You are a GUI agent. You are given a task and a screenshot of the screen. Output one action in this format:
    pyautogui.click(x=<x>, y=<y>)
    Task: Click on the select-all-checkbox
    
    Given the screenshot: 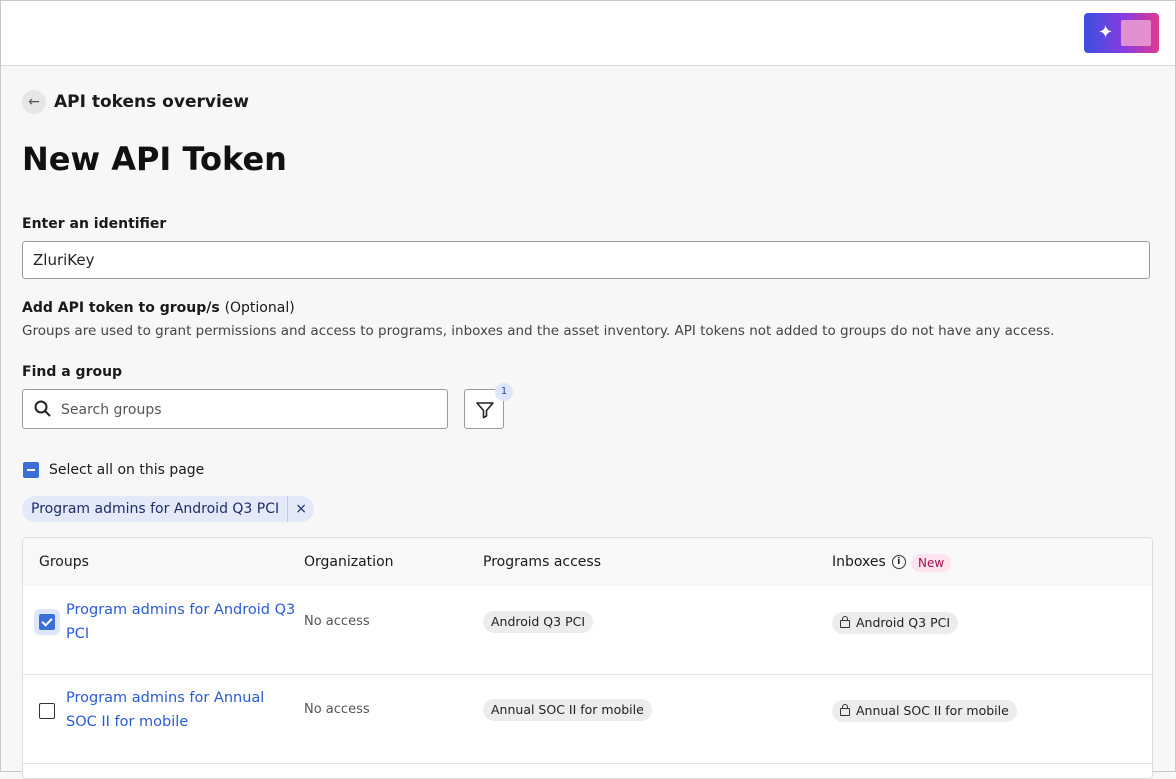 What is the action you would take?
    pyautogui.click(x=31, y=470)
    